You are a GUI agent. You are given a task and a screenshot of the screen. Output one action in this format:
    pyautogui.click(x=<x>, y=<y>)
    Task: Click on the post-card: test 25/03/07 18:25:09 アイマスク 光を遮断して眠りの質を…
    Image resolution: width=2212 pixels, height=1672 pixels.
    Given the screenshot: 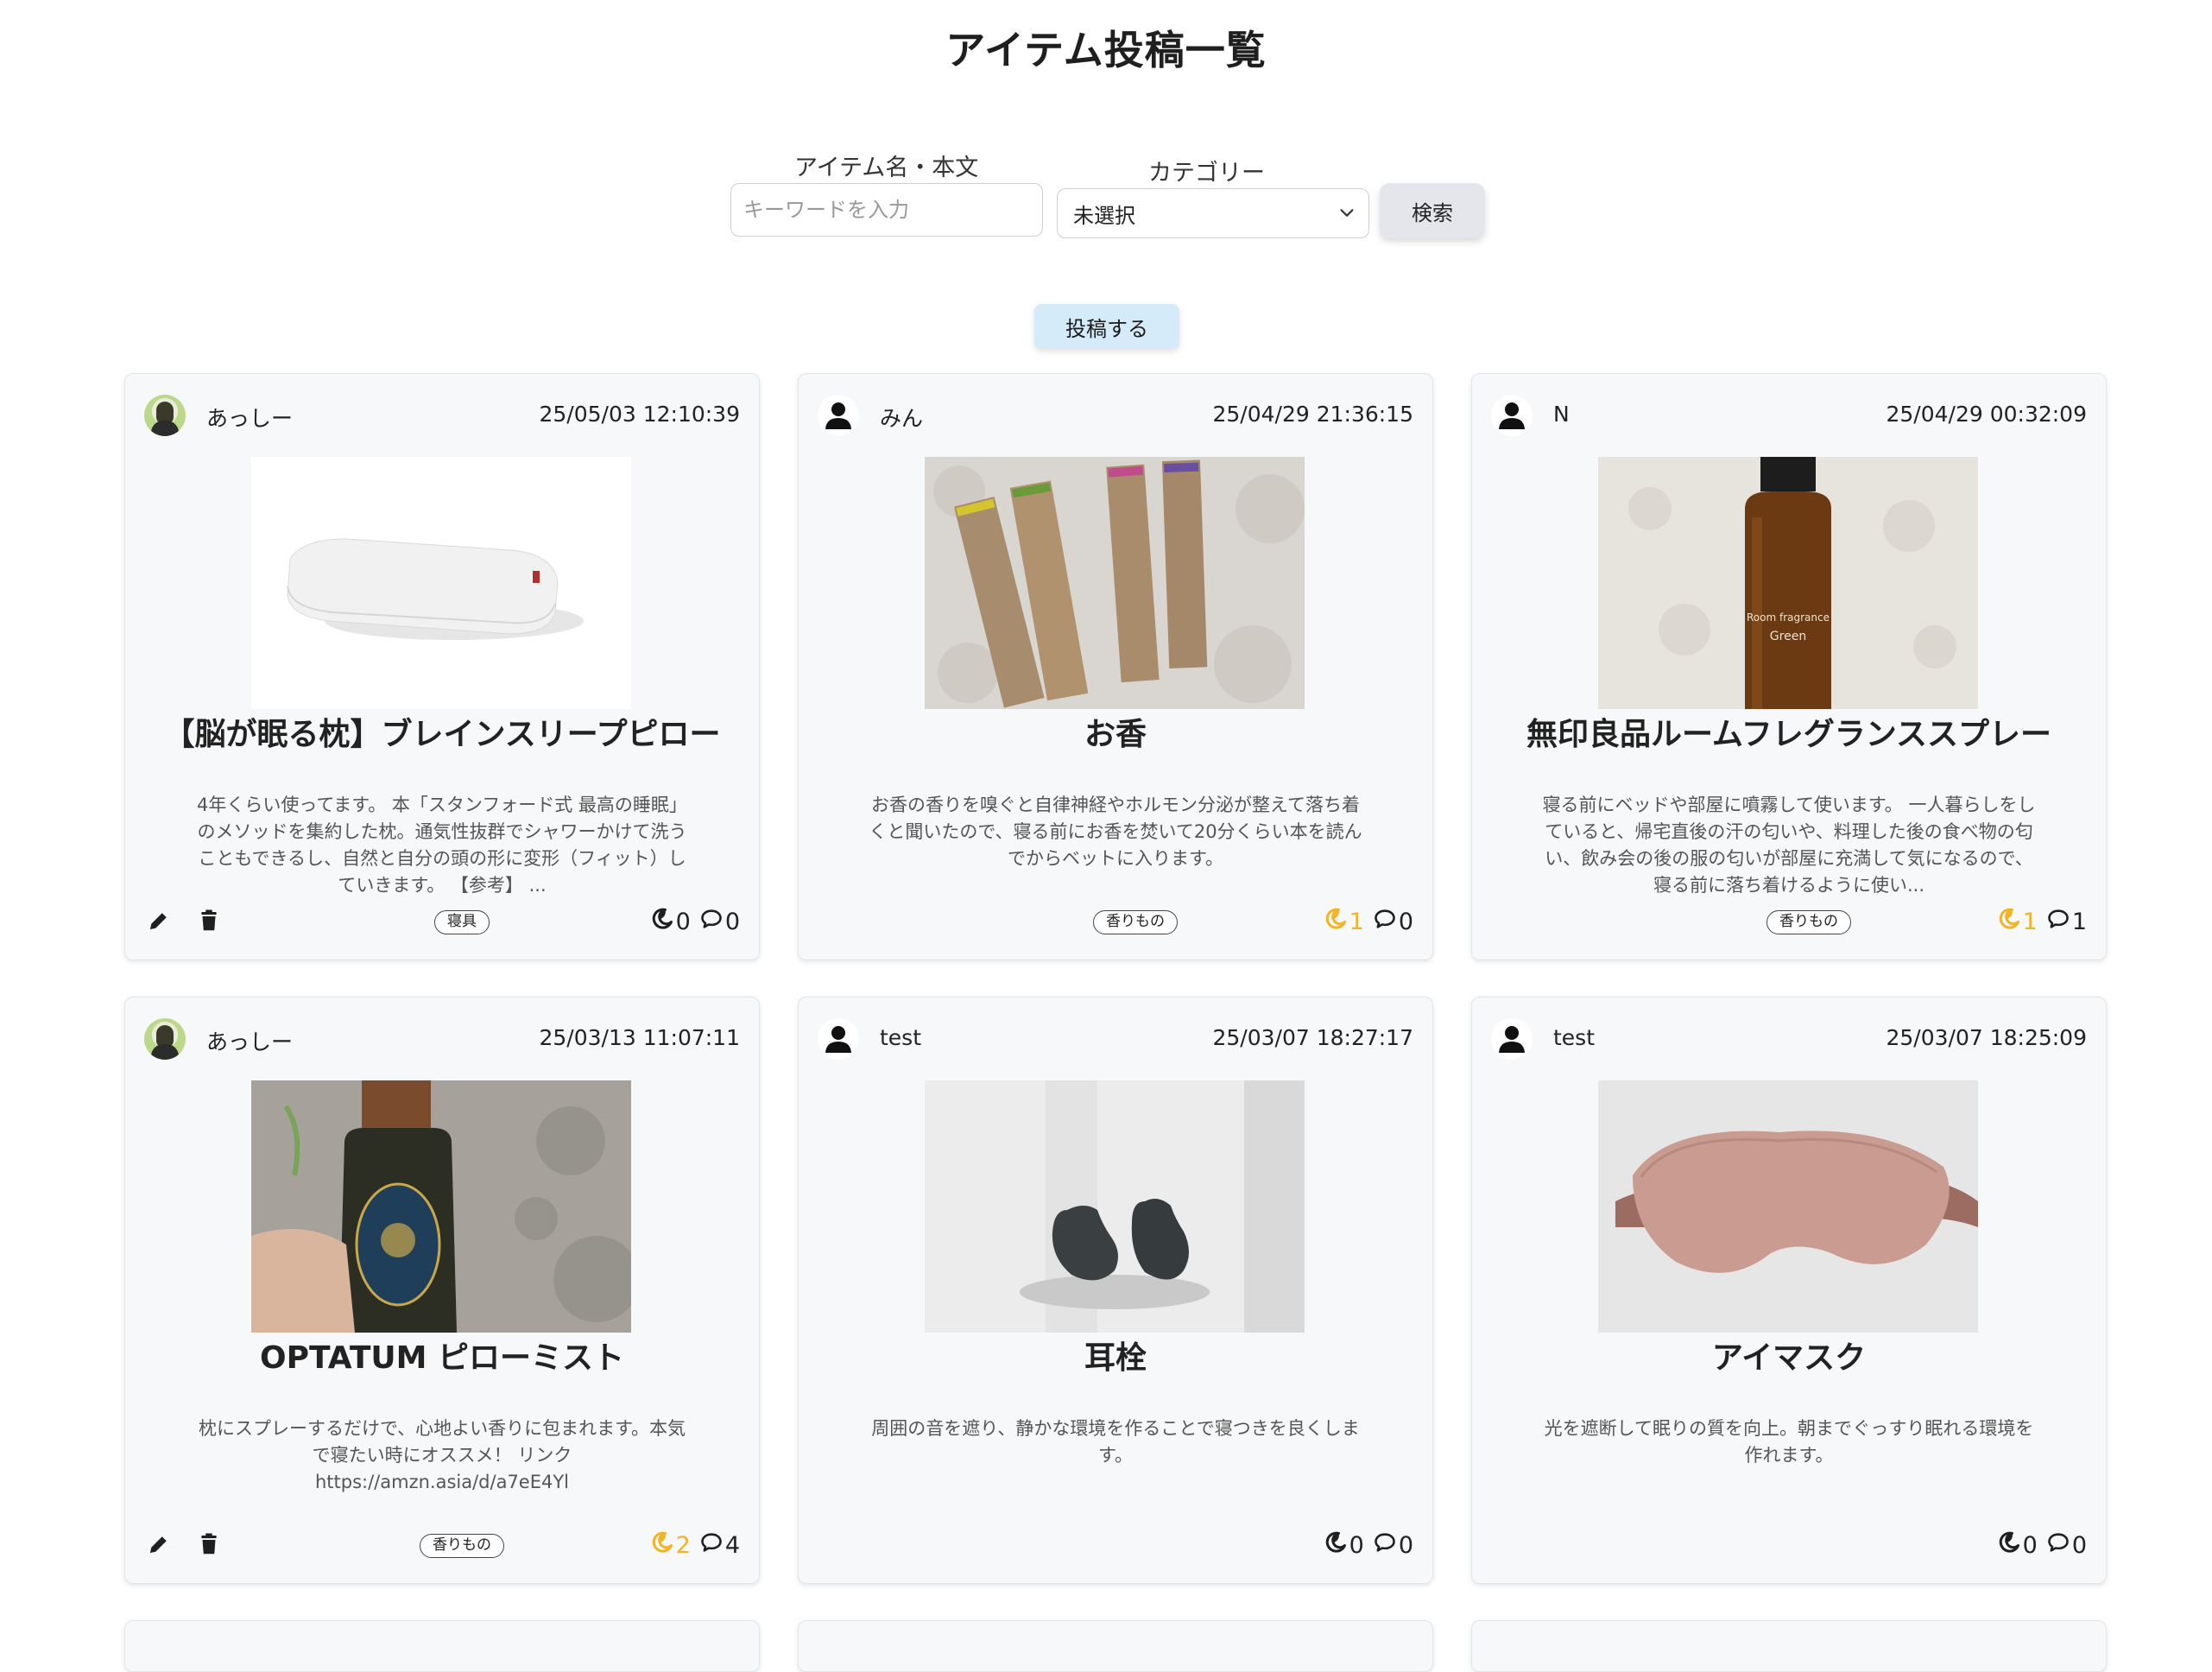 What is the action you would take?
    pyautogui.click(x=1789, y=1290)
    